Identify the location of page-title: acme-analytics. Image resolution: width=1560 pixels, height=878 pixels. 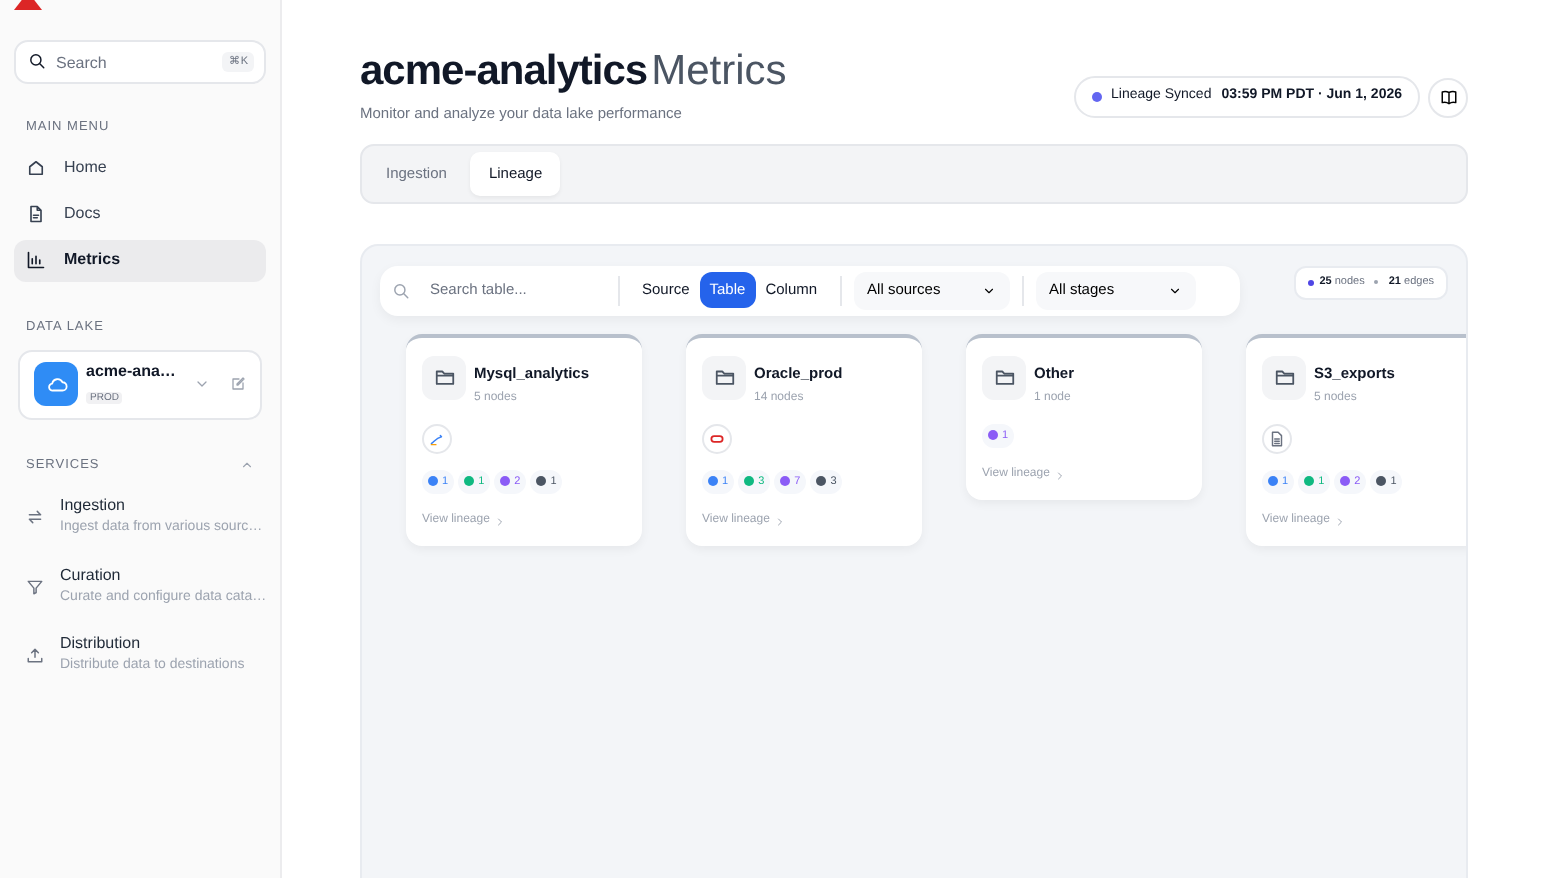
(504, 71).